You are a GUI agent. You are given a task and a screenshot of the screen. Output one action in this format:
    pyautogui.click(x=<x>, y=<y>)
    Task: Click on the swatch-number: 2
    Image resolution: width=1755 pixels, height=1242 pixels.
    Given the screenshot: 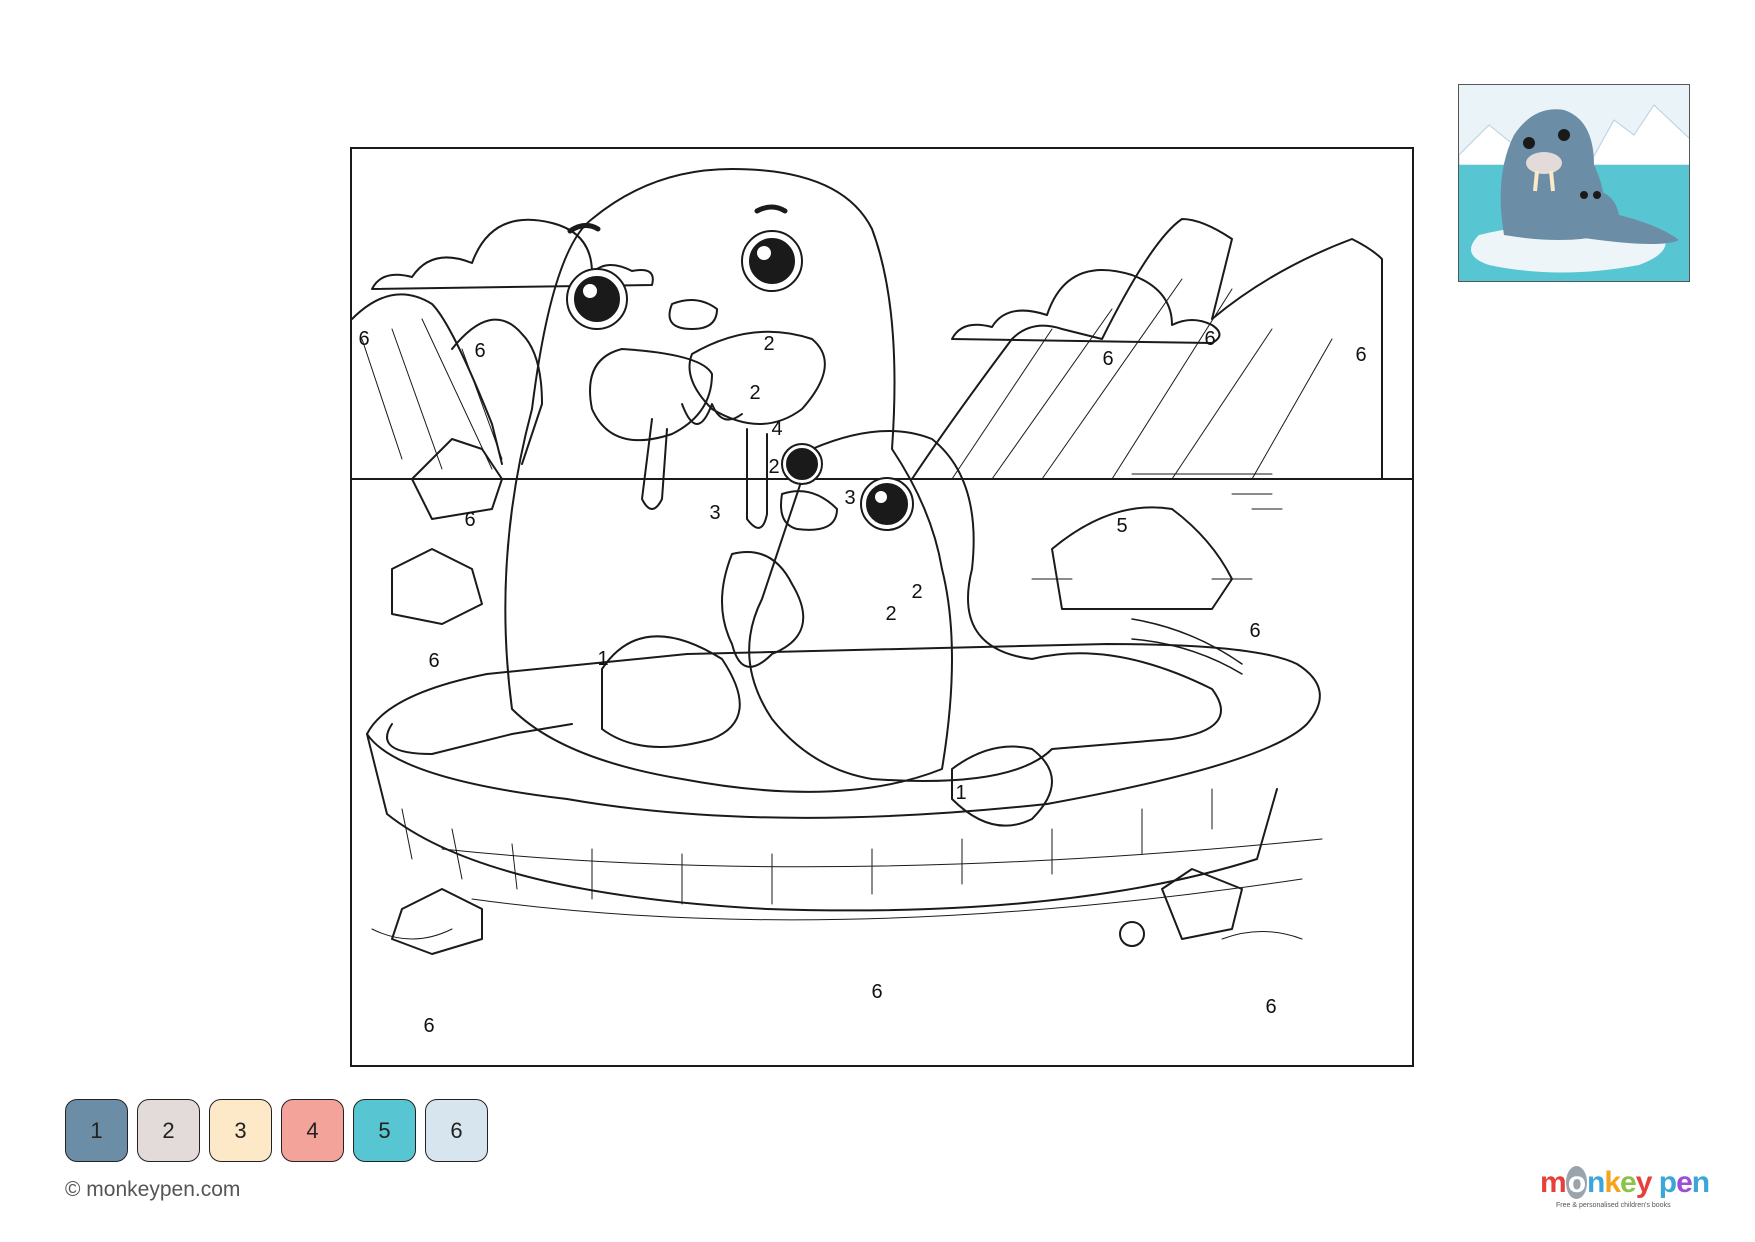 What is the action you would take?
    pyautogui.click(x=168, y=1130)
    